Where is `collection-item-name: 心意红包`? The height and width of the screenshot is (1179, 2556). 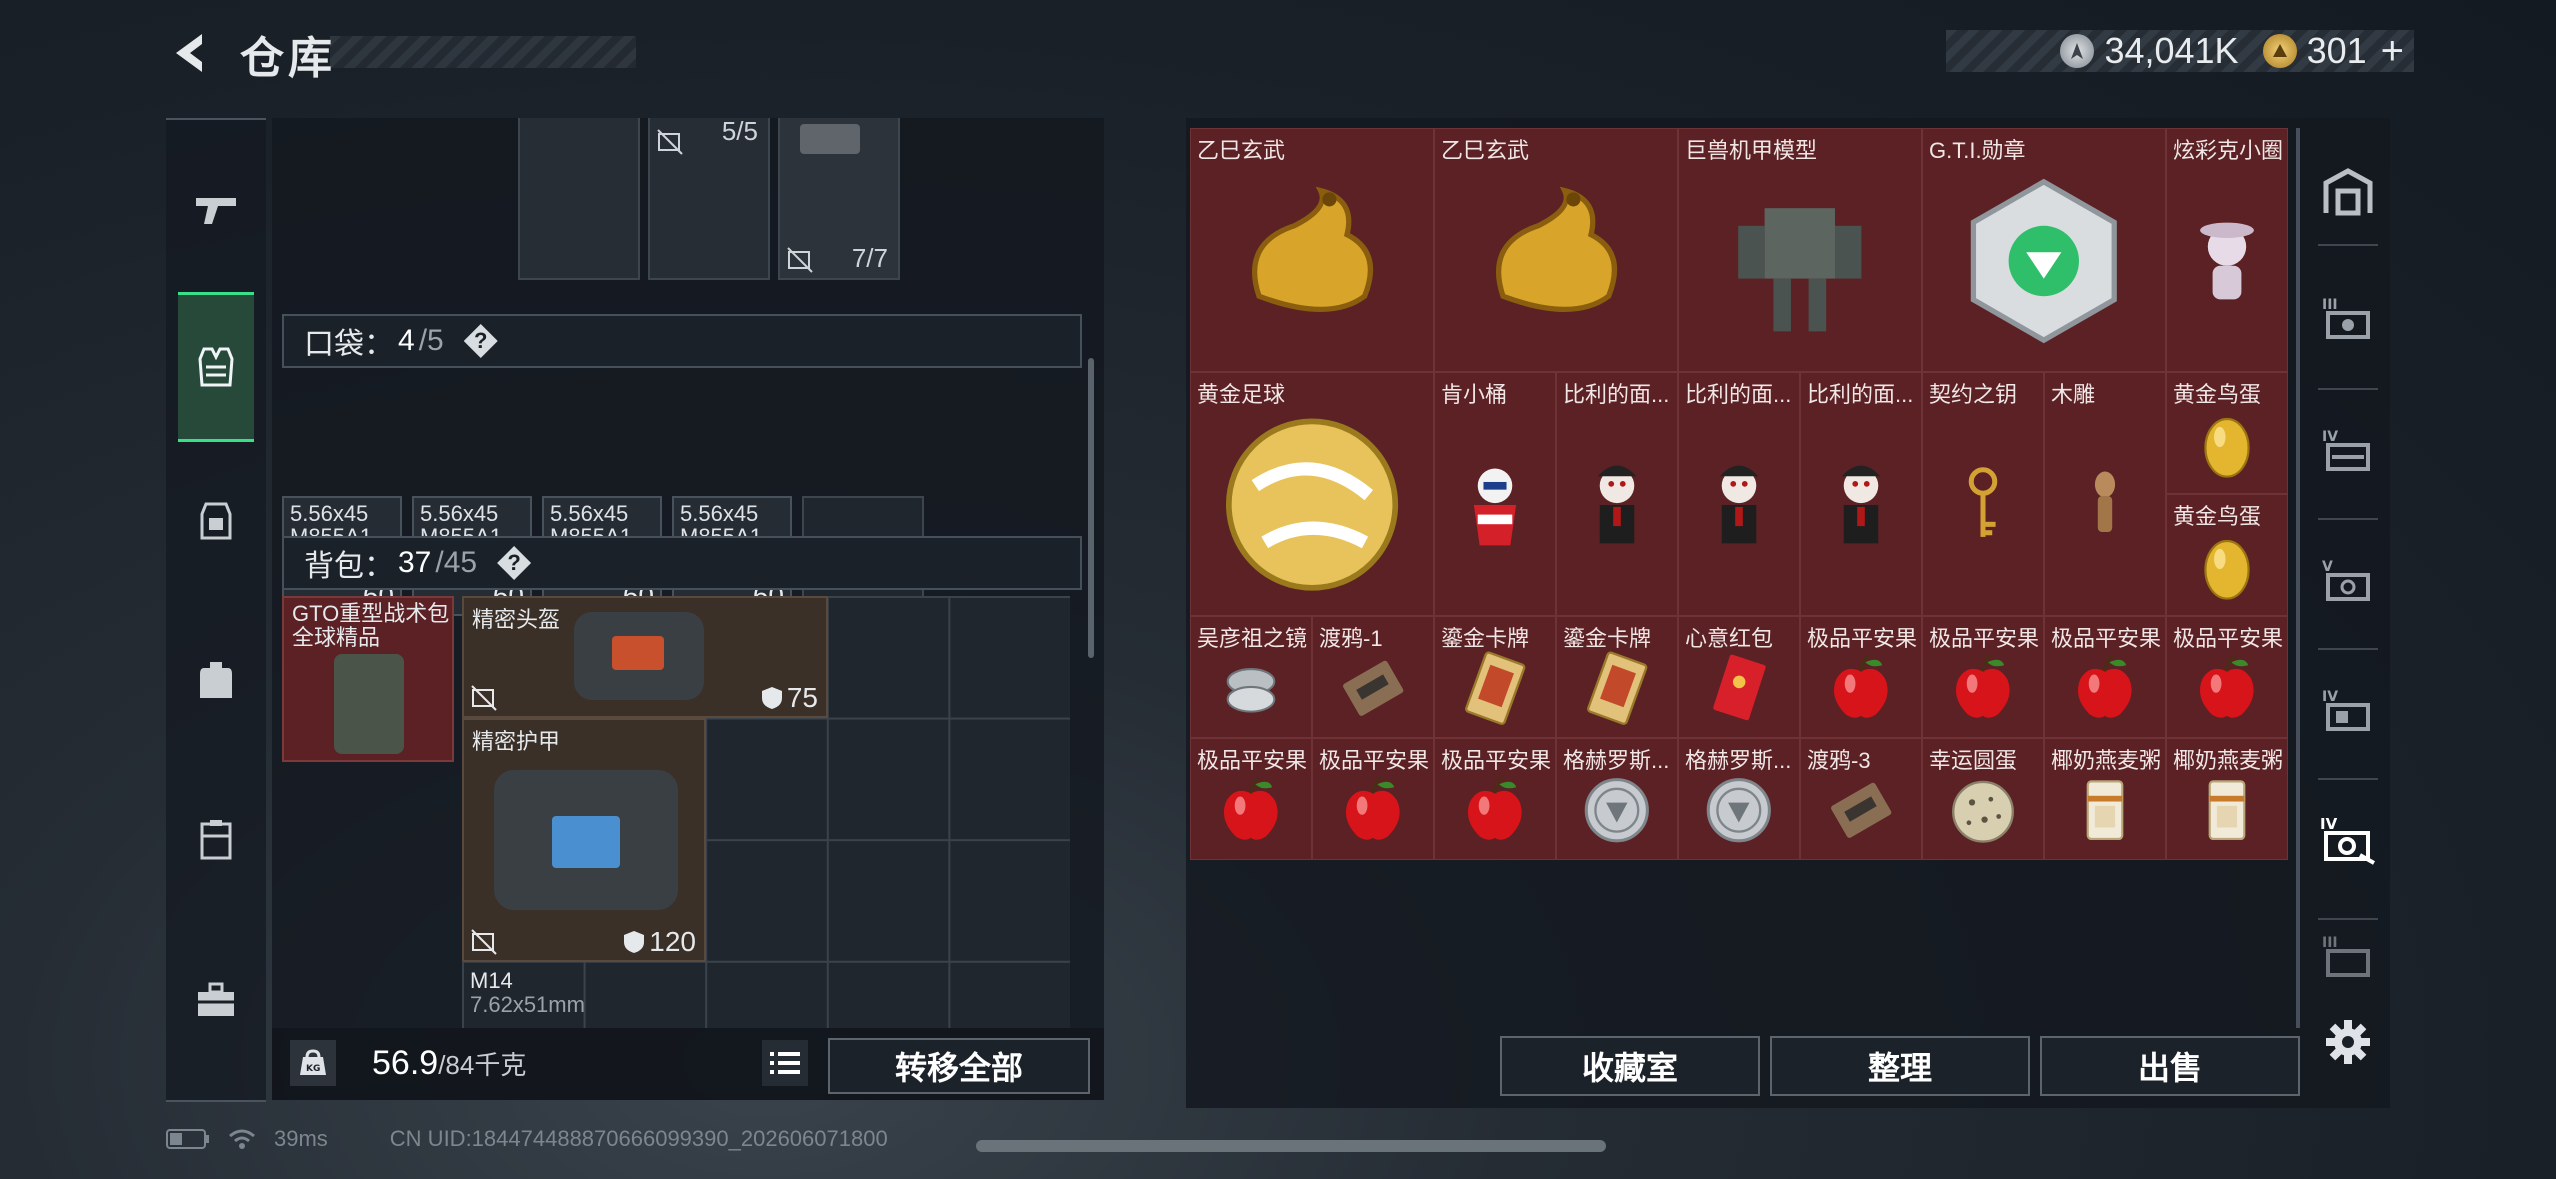
collection-item-name: 心意红包 is located at coordinates (1729, 638).